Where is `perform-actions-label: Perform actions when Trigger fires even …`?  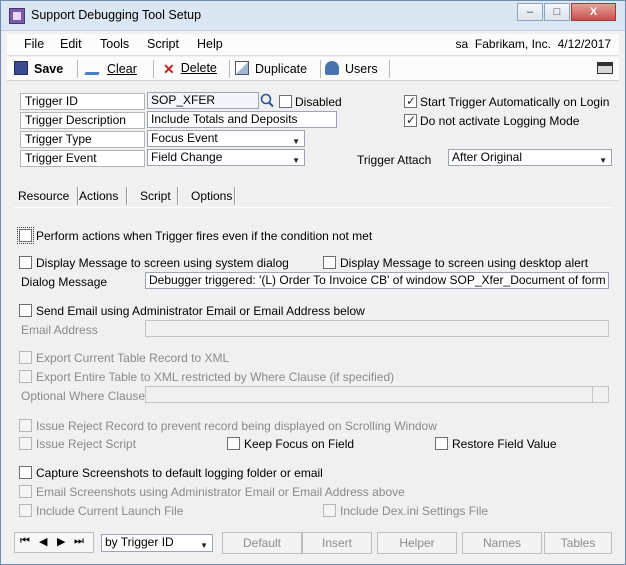 perform-actions-label: Perform actions when Trigger fires even … is located at coordinates (204, 236).